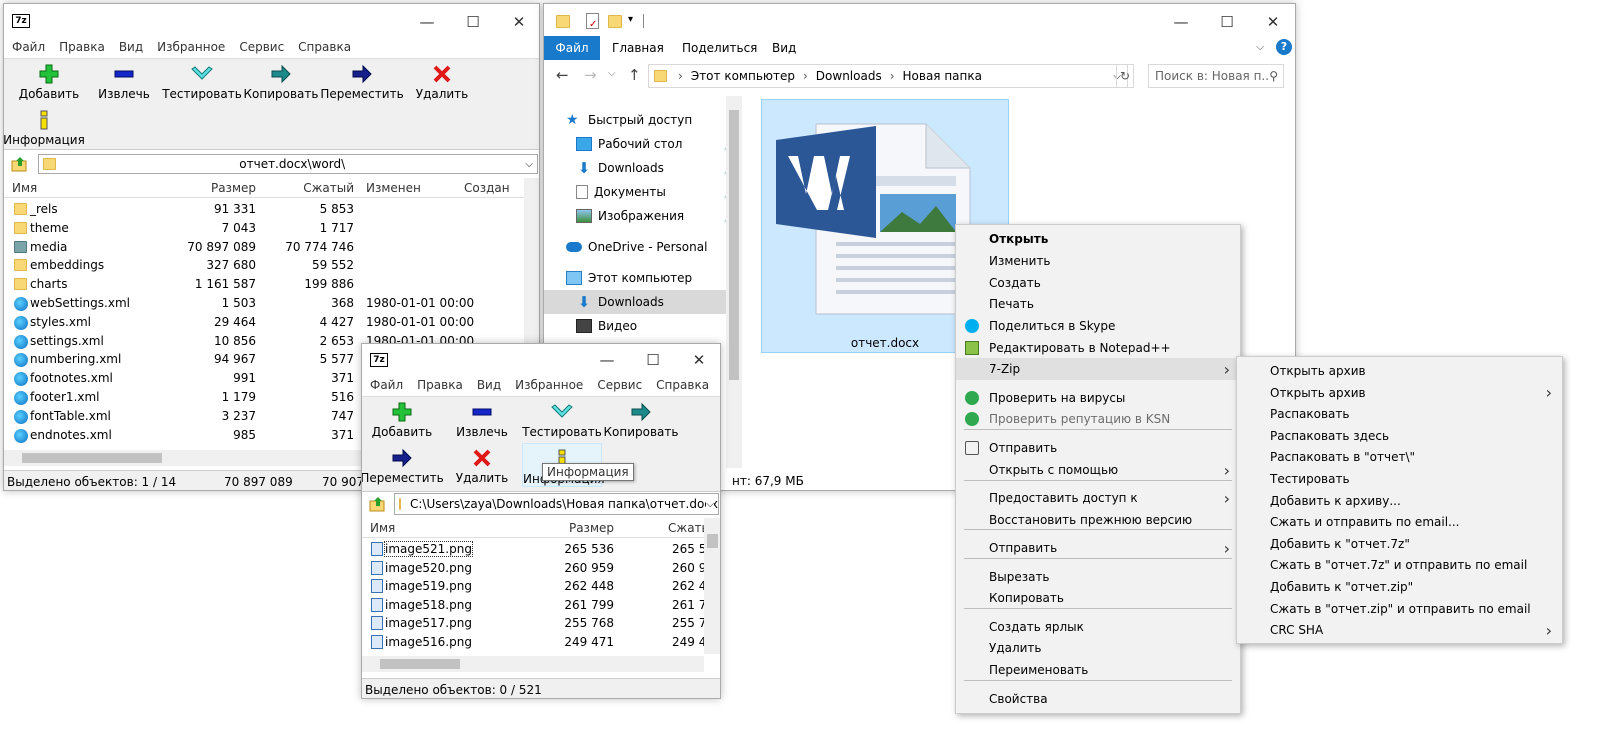 The width and height of the screenshot is (1597, 729). Describe the element at coordinates (533, 664) in the screenshot. I see `horizontal-scrollbar` at that location.